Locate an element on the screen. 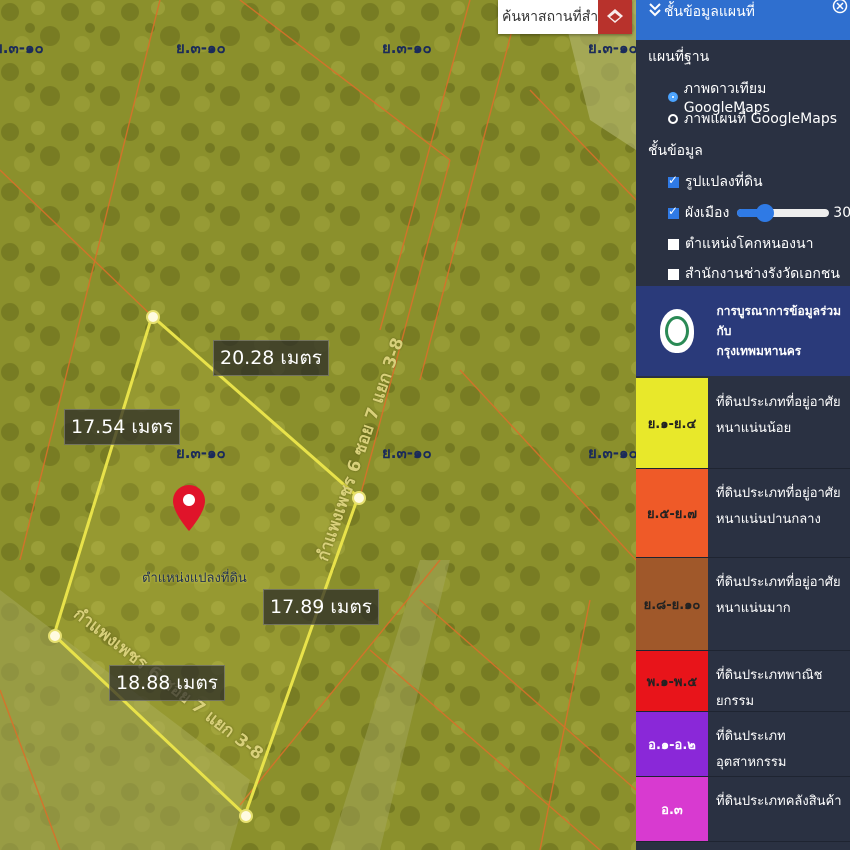 Image resolution: width=850 pixels, height=850 pixels. partner-line1: การบูรณาการข้อมูลร่วมกับ is located at coordinates (779, 321).